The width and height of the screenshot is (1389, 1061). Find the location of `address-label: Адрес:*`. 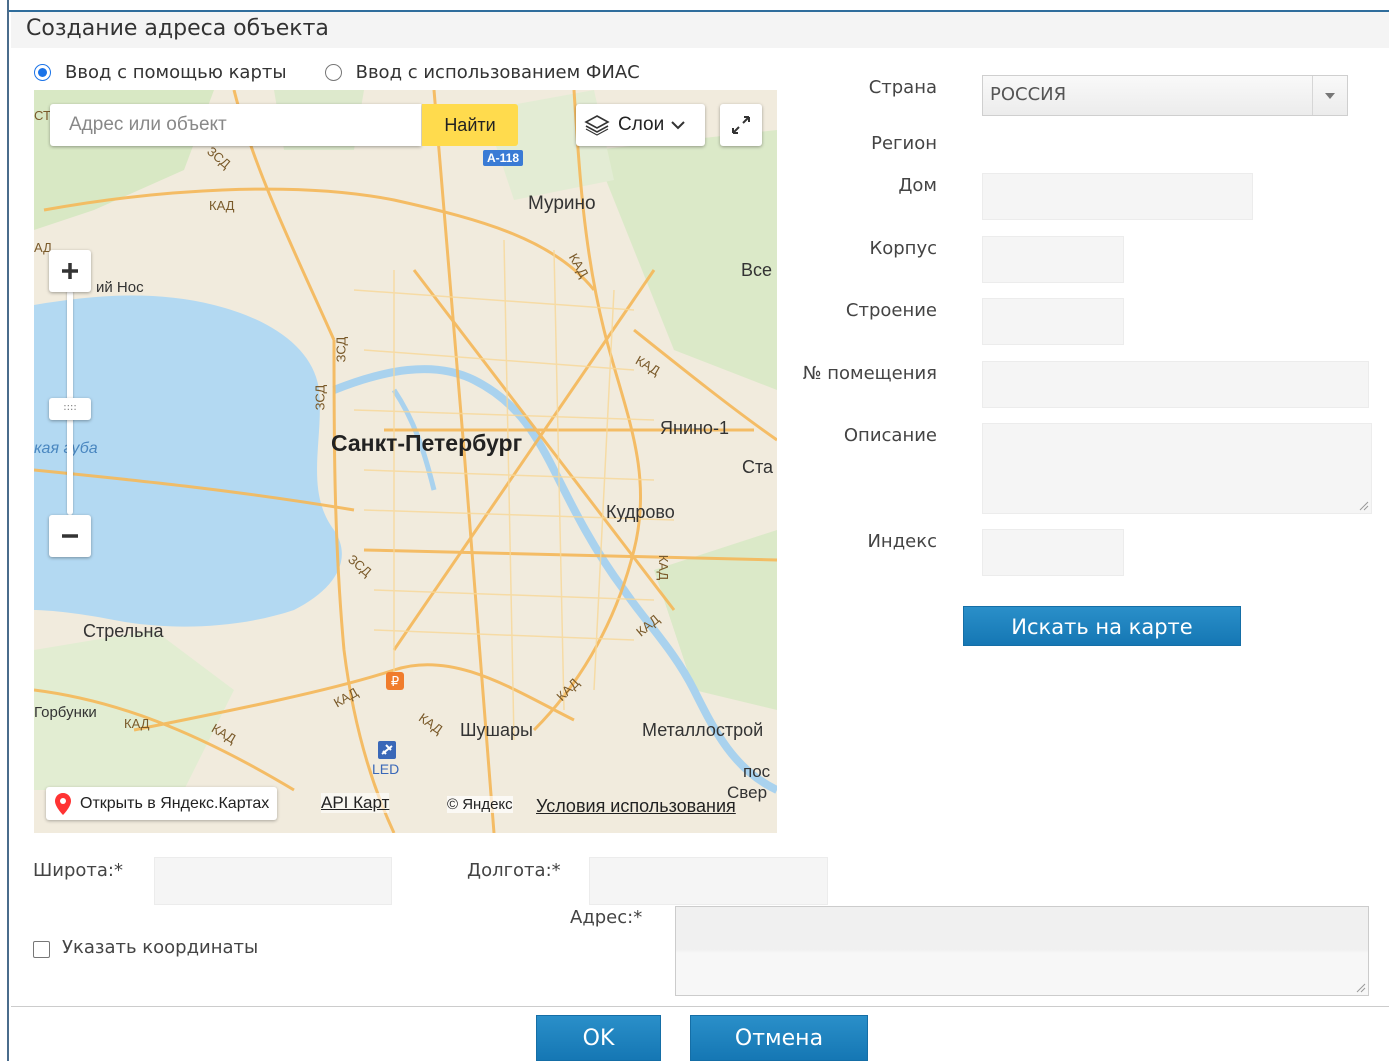

address-label: Адрес:* is located at coordinates (606, 917).